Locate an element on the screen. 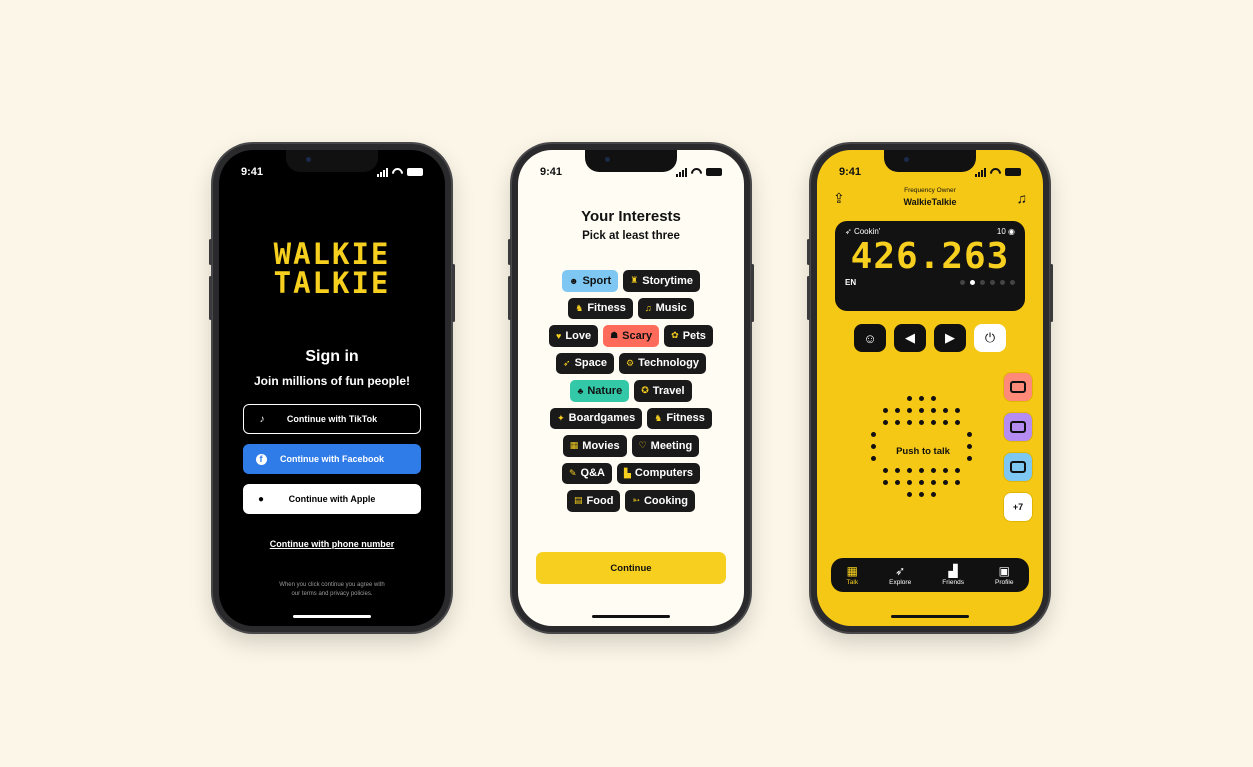 This screenshot has height=767, width=1253. walkie-avatar-icon is located at coordinates (1018, 387).